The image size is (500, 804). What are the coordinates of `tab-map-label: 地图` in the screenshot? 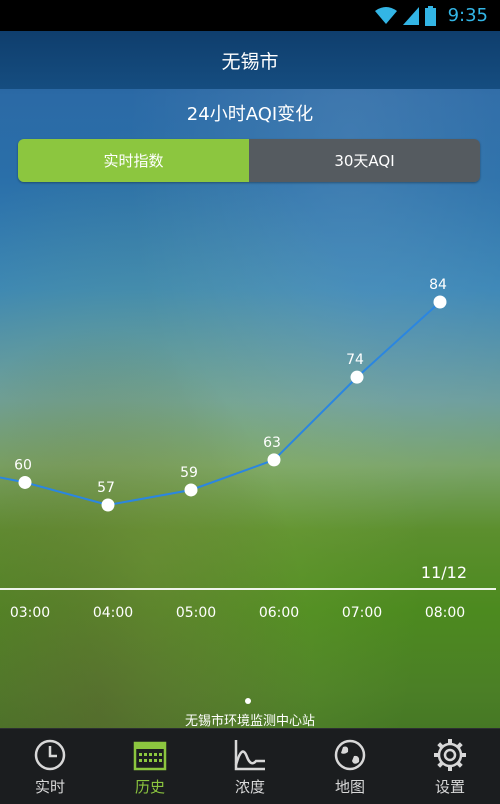 It's located at (349, 786).